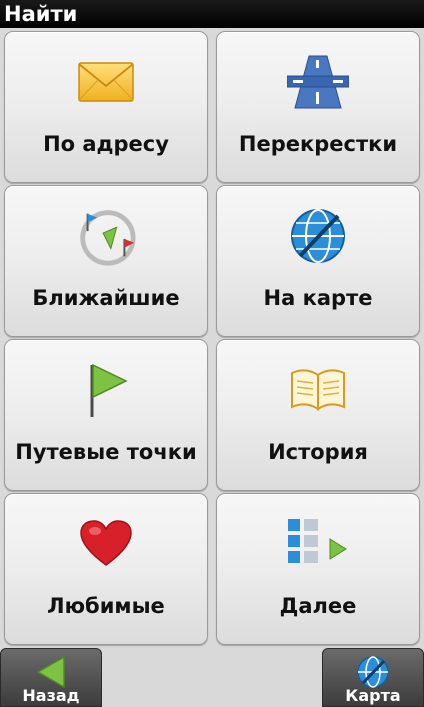  I want to click on on-map-button: На карте, so click(318, 261).